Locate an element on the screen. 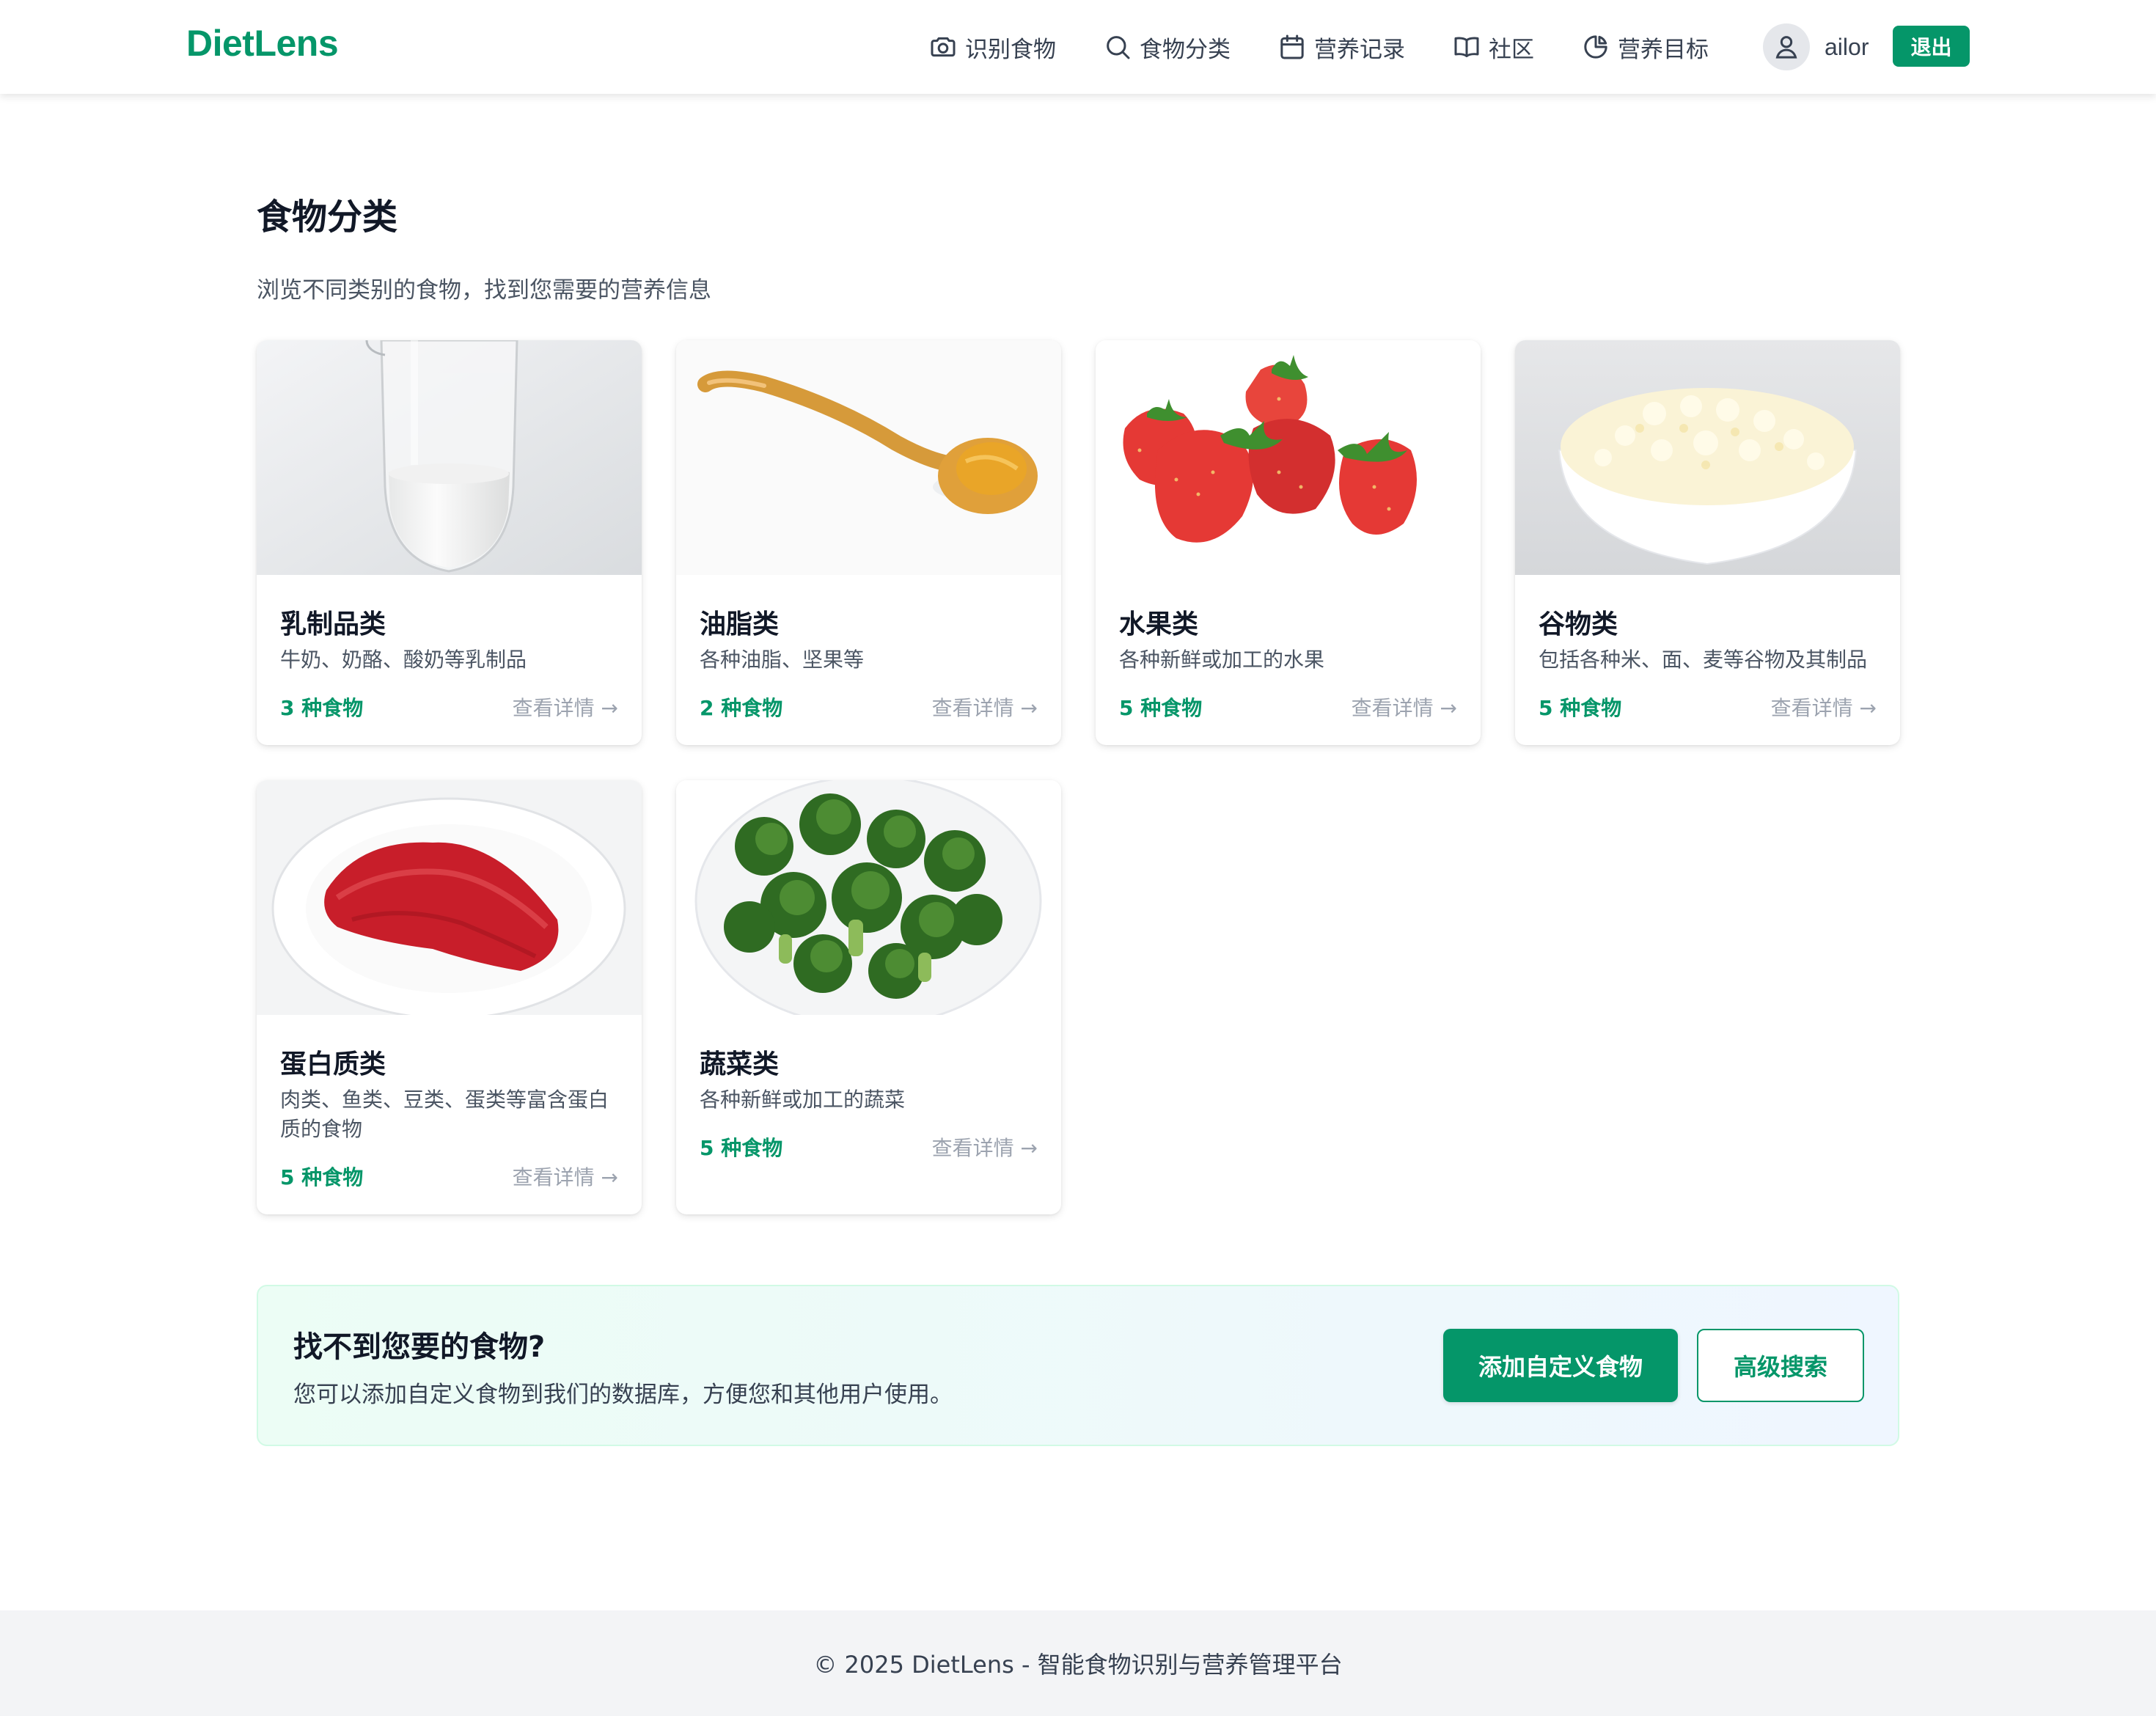 The height and width of the screenshot is (1716, 2156). card-description: 牛奶、奶酪、酸奶等乳制品 is located at coordinates (403, 660).